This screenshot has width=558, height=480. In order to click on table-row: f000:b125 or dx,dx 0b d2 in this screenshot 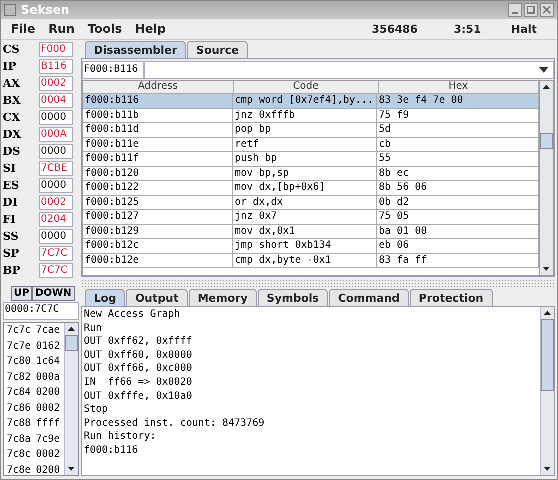, I will do `click(311, 203)`.